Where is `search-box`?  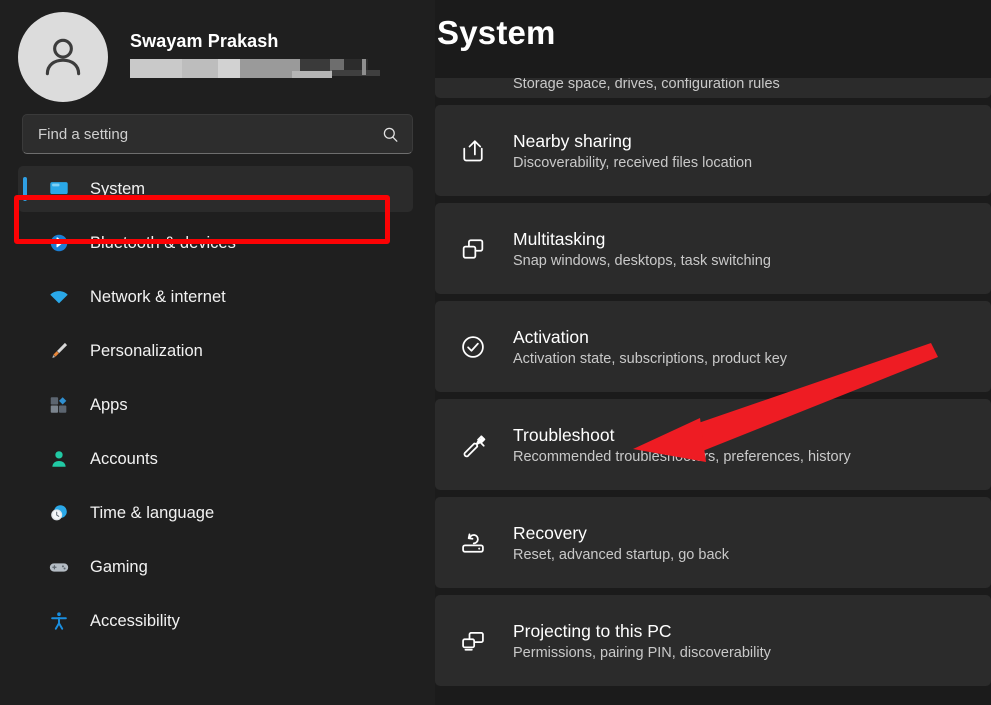
search-box is located at coordinates (217, 134).